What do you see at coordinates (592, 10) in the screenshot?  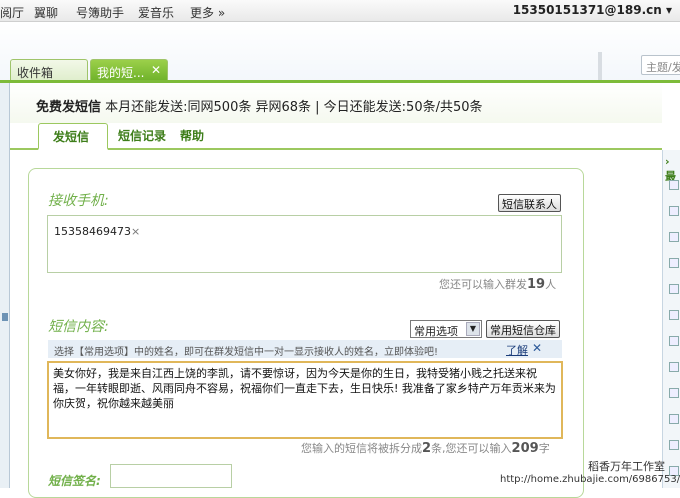 I see `account-menu: 15350151371@189.cn ▾` at bounding box center [592, 10].